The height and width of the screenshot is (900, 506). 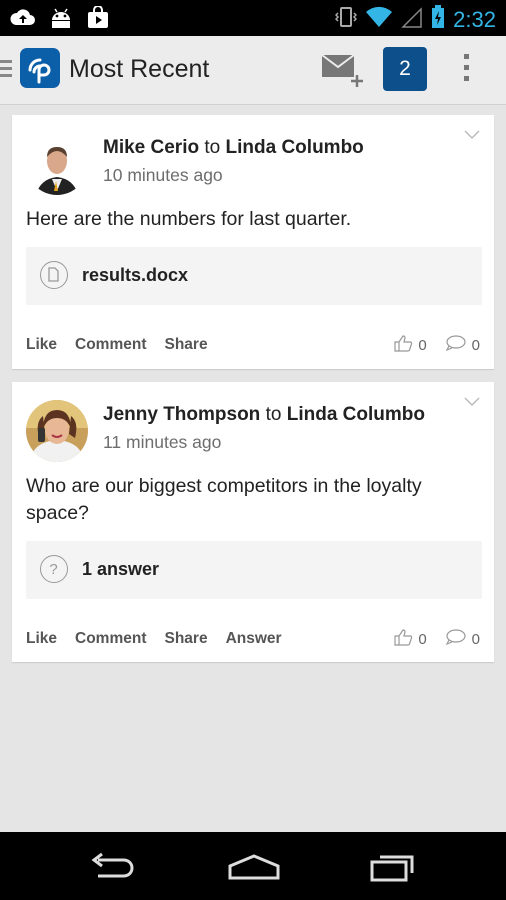 What do you see at coordinates (405, 69) in the screenshot?
I see `notification-badge: 2` at bounding box center [405, 69].